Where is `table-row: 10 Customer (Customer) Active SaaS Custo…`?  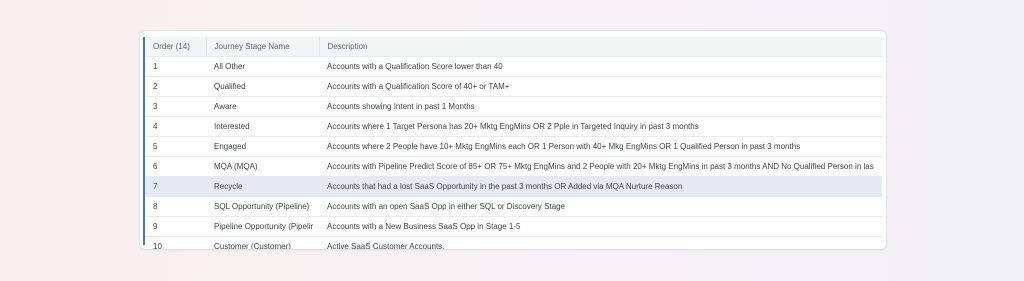 table-row: 10 Customer (Customer) Active SaaS Custo… is located at coordinates (513, 242).